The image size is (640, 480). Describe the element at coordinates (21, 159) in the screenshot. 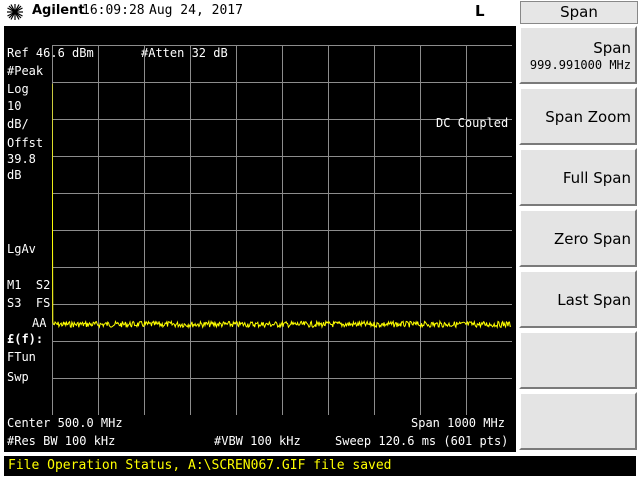

I see `offset-value: 39.8` at that location.